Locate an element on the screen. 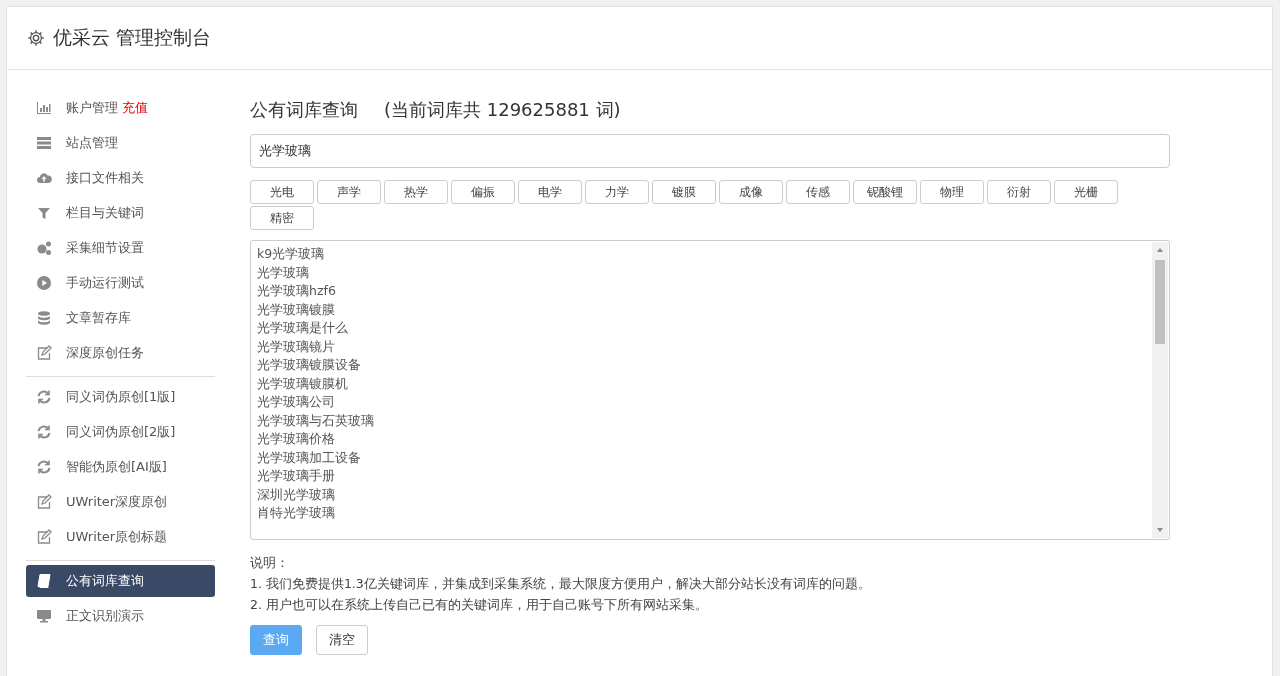 Image resolution: width=1280 pixels, height=676 pixels. tag-button: 衍射 is located at coordinates (1019, 192).